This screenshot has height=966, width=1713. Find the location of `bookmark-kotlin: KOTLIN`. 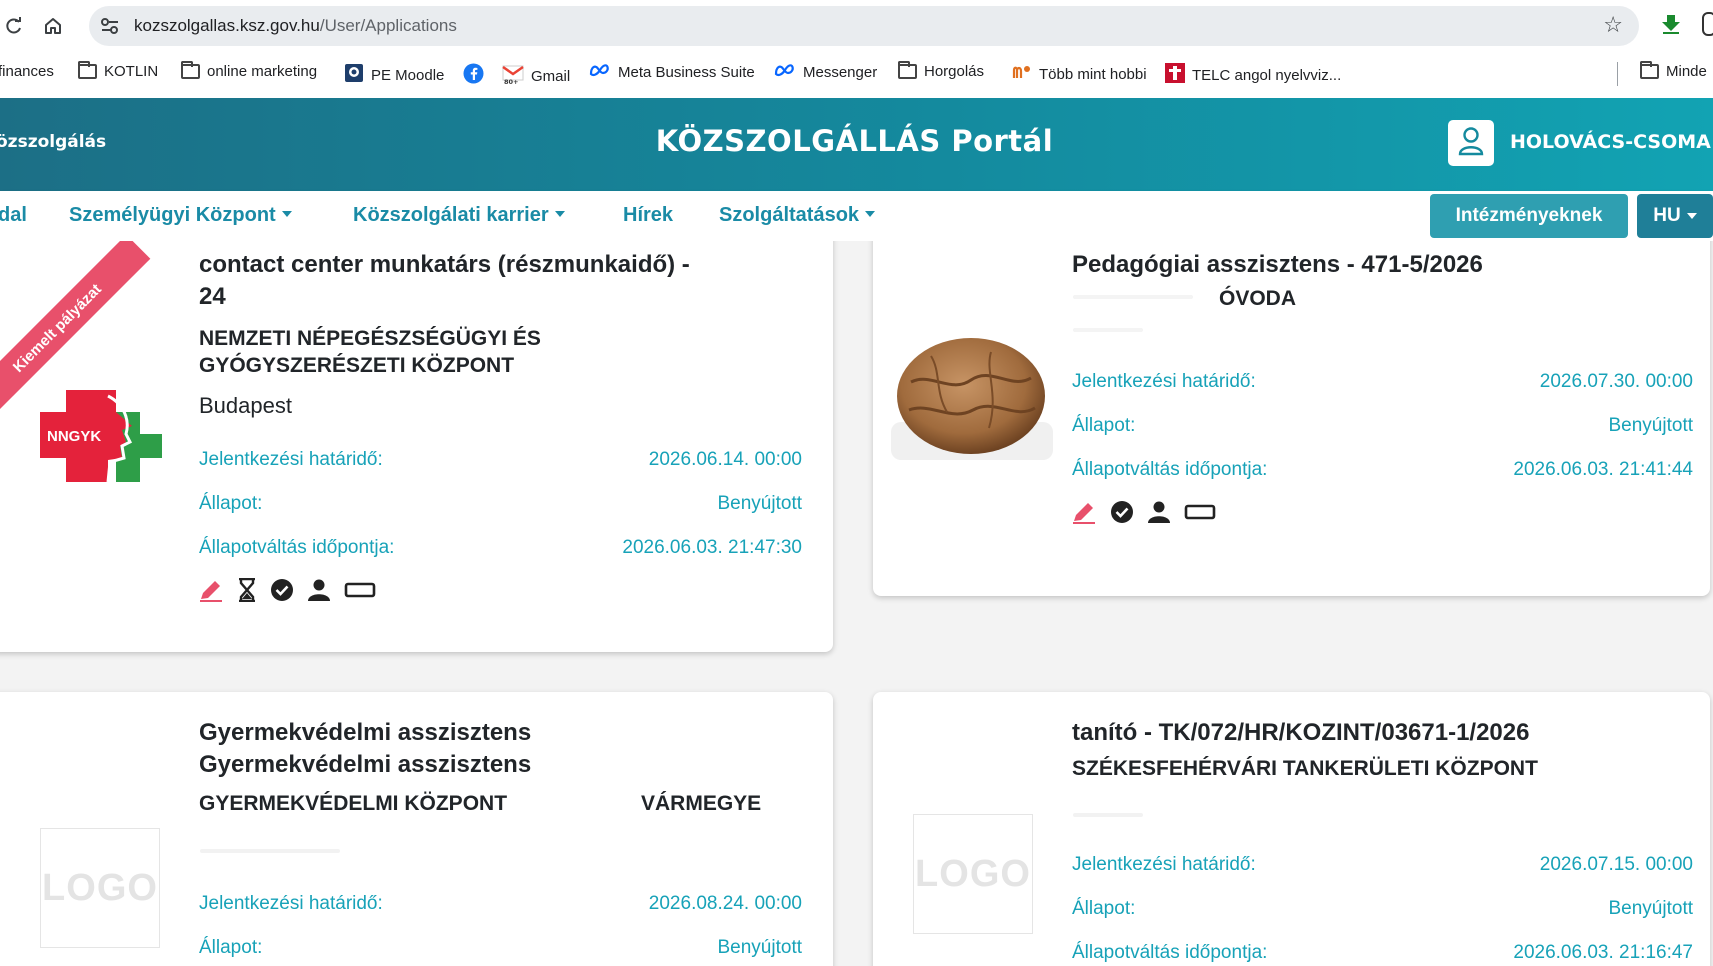

bookmark-kotlin: KOTLIN is located at coordinates (118, 70).